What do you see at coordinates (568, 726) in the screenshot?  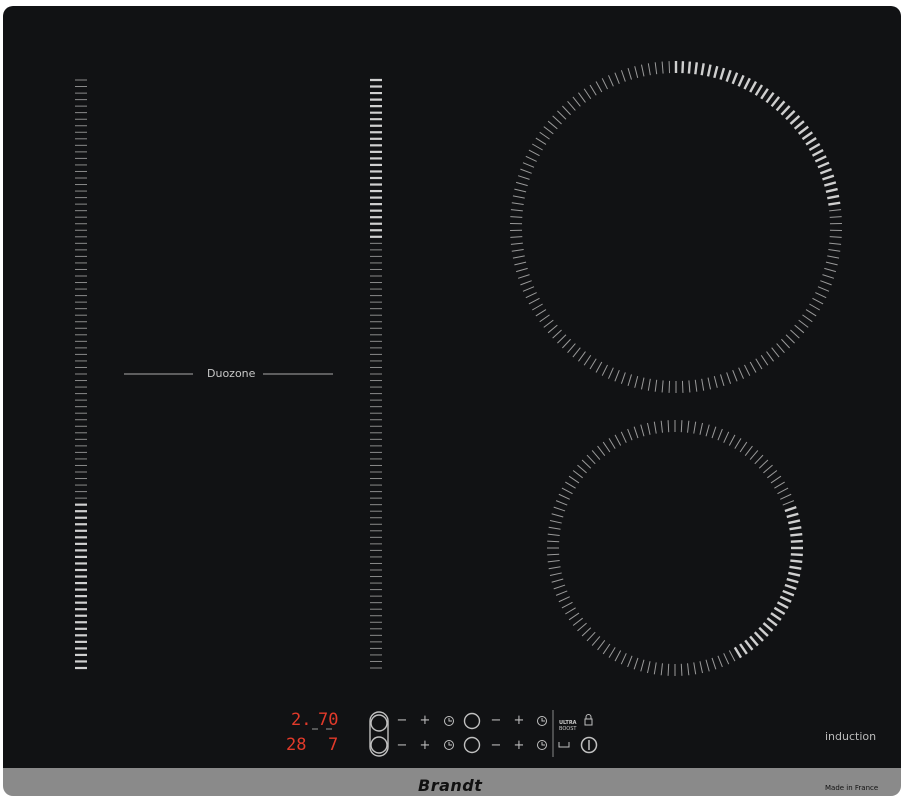 I see `ultra-boost-button: ULTRA BOOST` at bounding box center [568, 726].